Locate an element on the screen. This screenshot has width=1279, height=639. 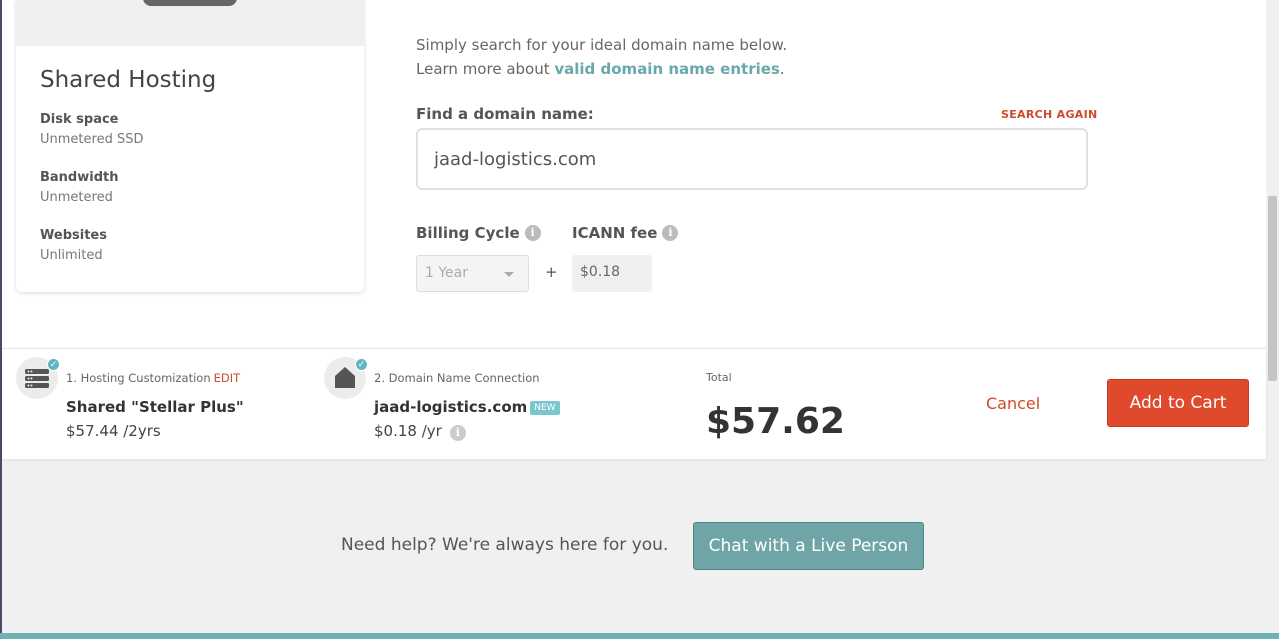
card-header-area is located at coordinates (190, 23).